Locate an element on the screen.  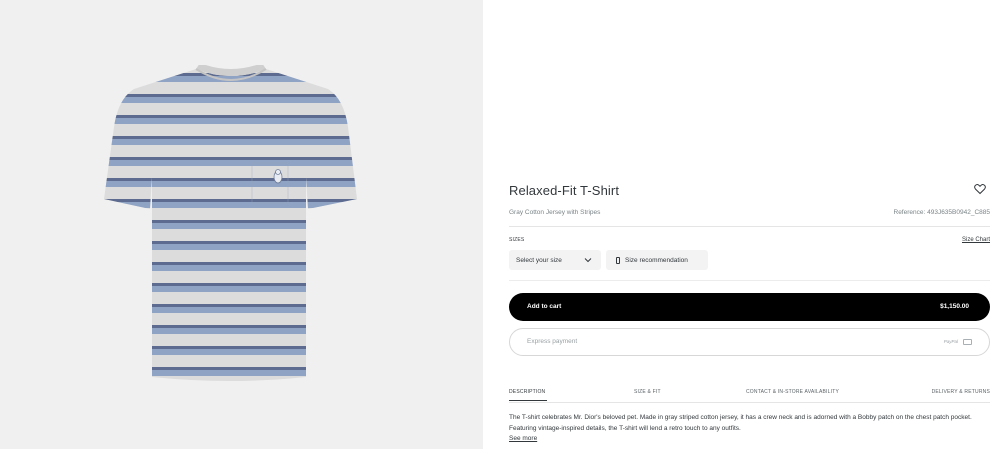
paypal-logo: PayPal is located at coordinates (950, 341).